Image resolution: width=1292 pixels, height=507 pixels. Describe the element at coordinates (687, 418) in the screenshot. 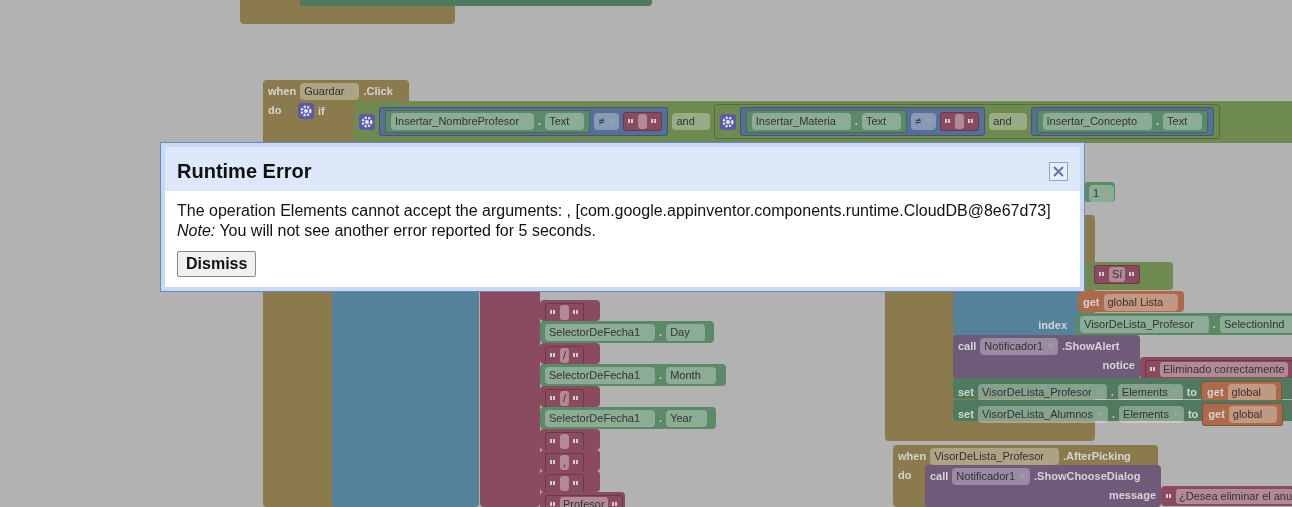

I see `block-dropdown: Year` at that location.